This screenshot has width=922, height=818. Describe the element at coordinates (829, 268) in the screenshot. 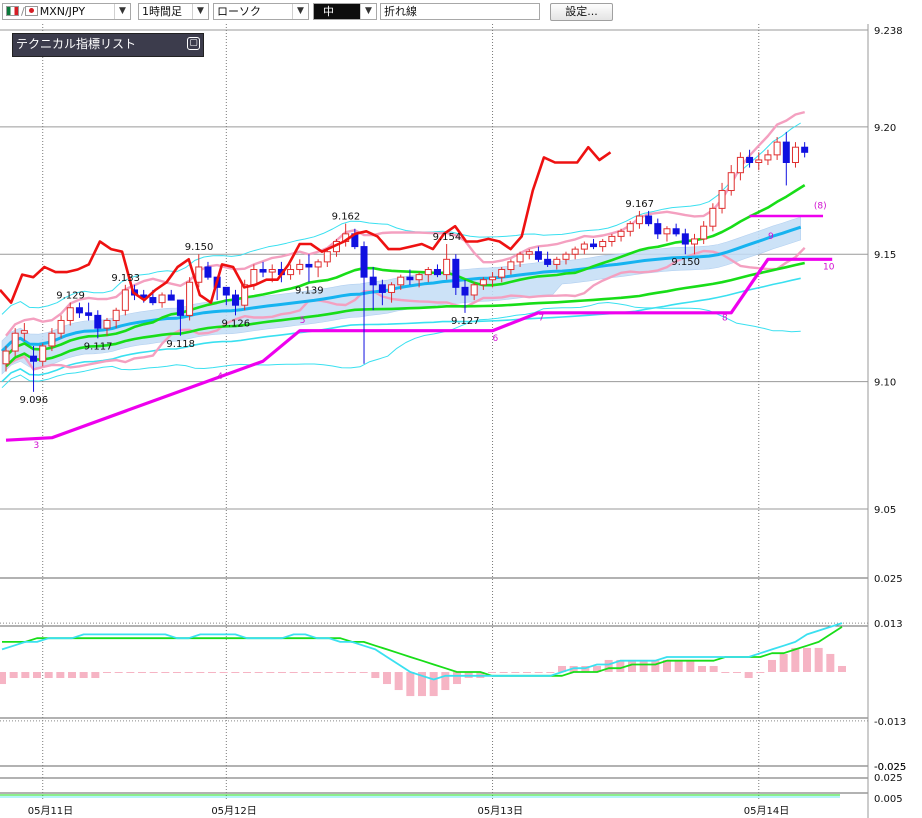

I see `trend-count-label: 10` at that location.